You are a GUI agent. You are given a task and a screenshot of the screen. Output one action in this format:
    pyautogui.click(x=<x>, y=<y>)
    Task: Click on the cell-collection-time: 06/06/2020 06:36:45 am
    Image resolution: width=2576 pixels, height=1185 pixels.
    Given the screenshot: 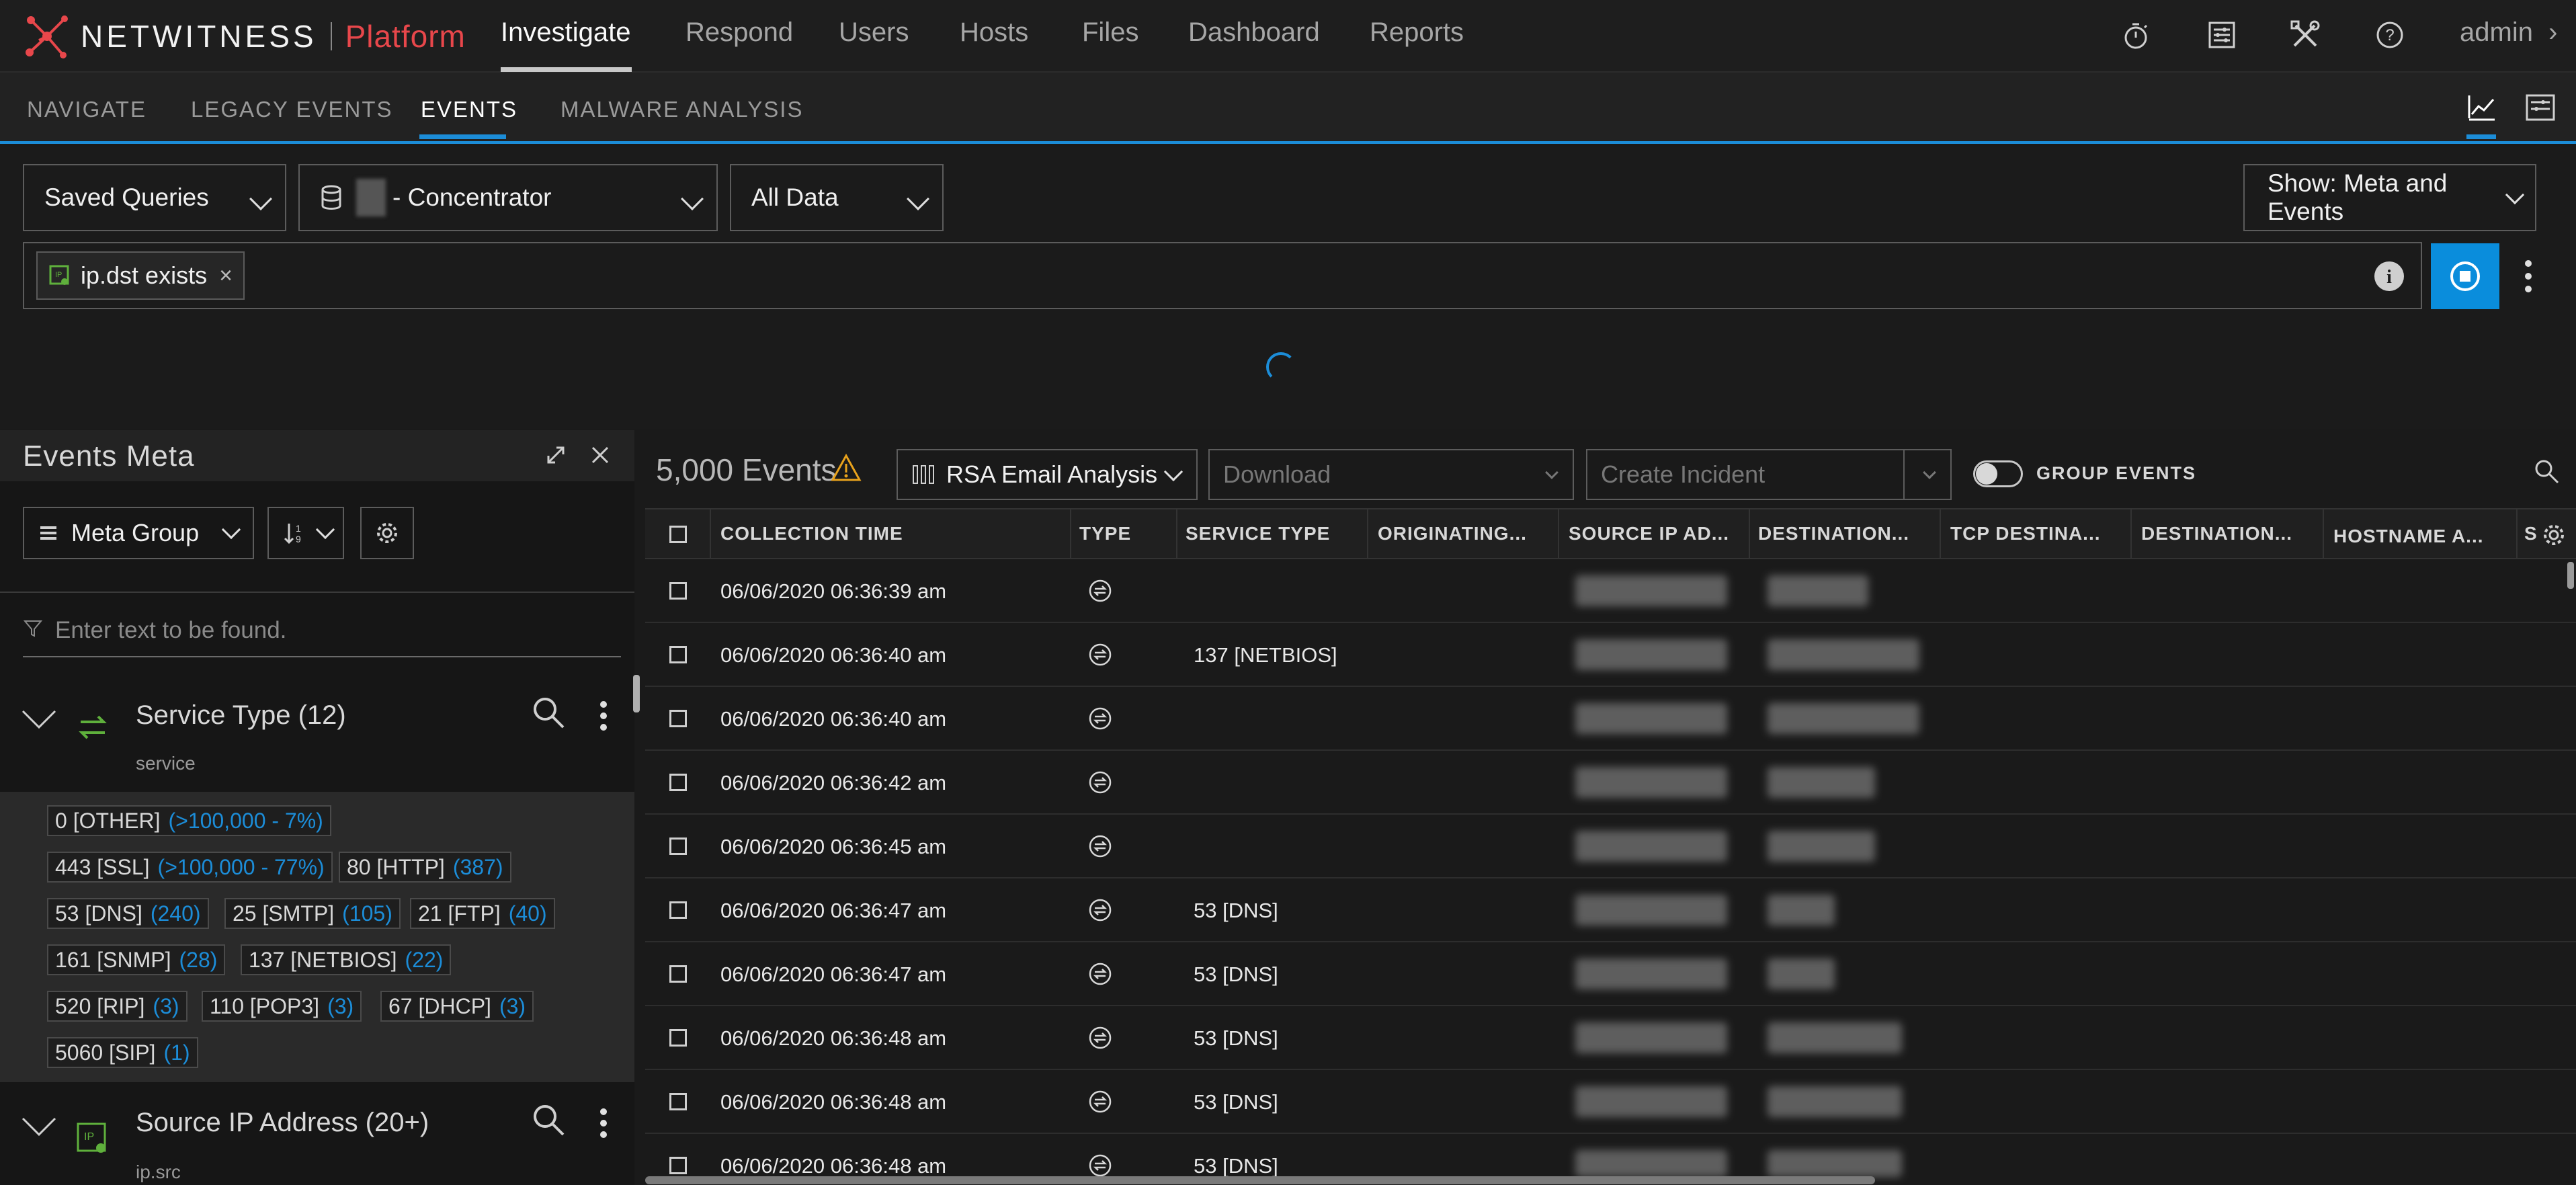 What is the action you would take?
    pyautogui.click(x=833, y=847)
    